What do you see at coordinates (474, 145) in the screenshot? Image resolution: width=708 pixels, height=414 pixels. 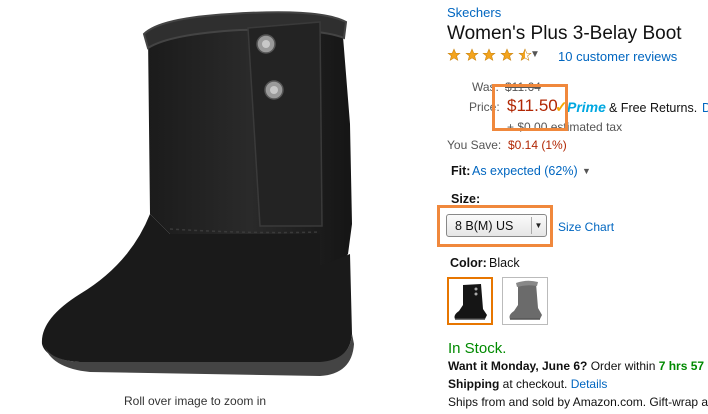 I see `you-save-label: You Save:` at bounding box center [474, 145].